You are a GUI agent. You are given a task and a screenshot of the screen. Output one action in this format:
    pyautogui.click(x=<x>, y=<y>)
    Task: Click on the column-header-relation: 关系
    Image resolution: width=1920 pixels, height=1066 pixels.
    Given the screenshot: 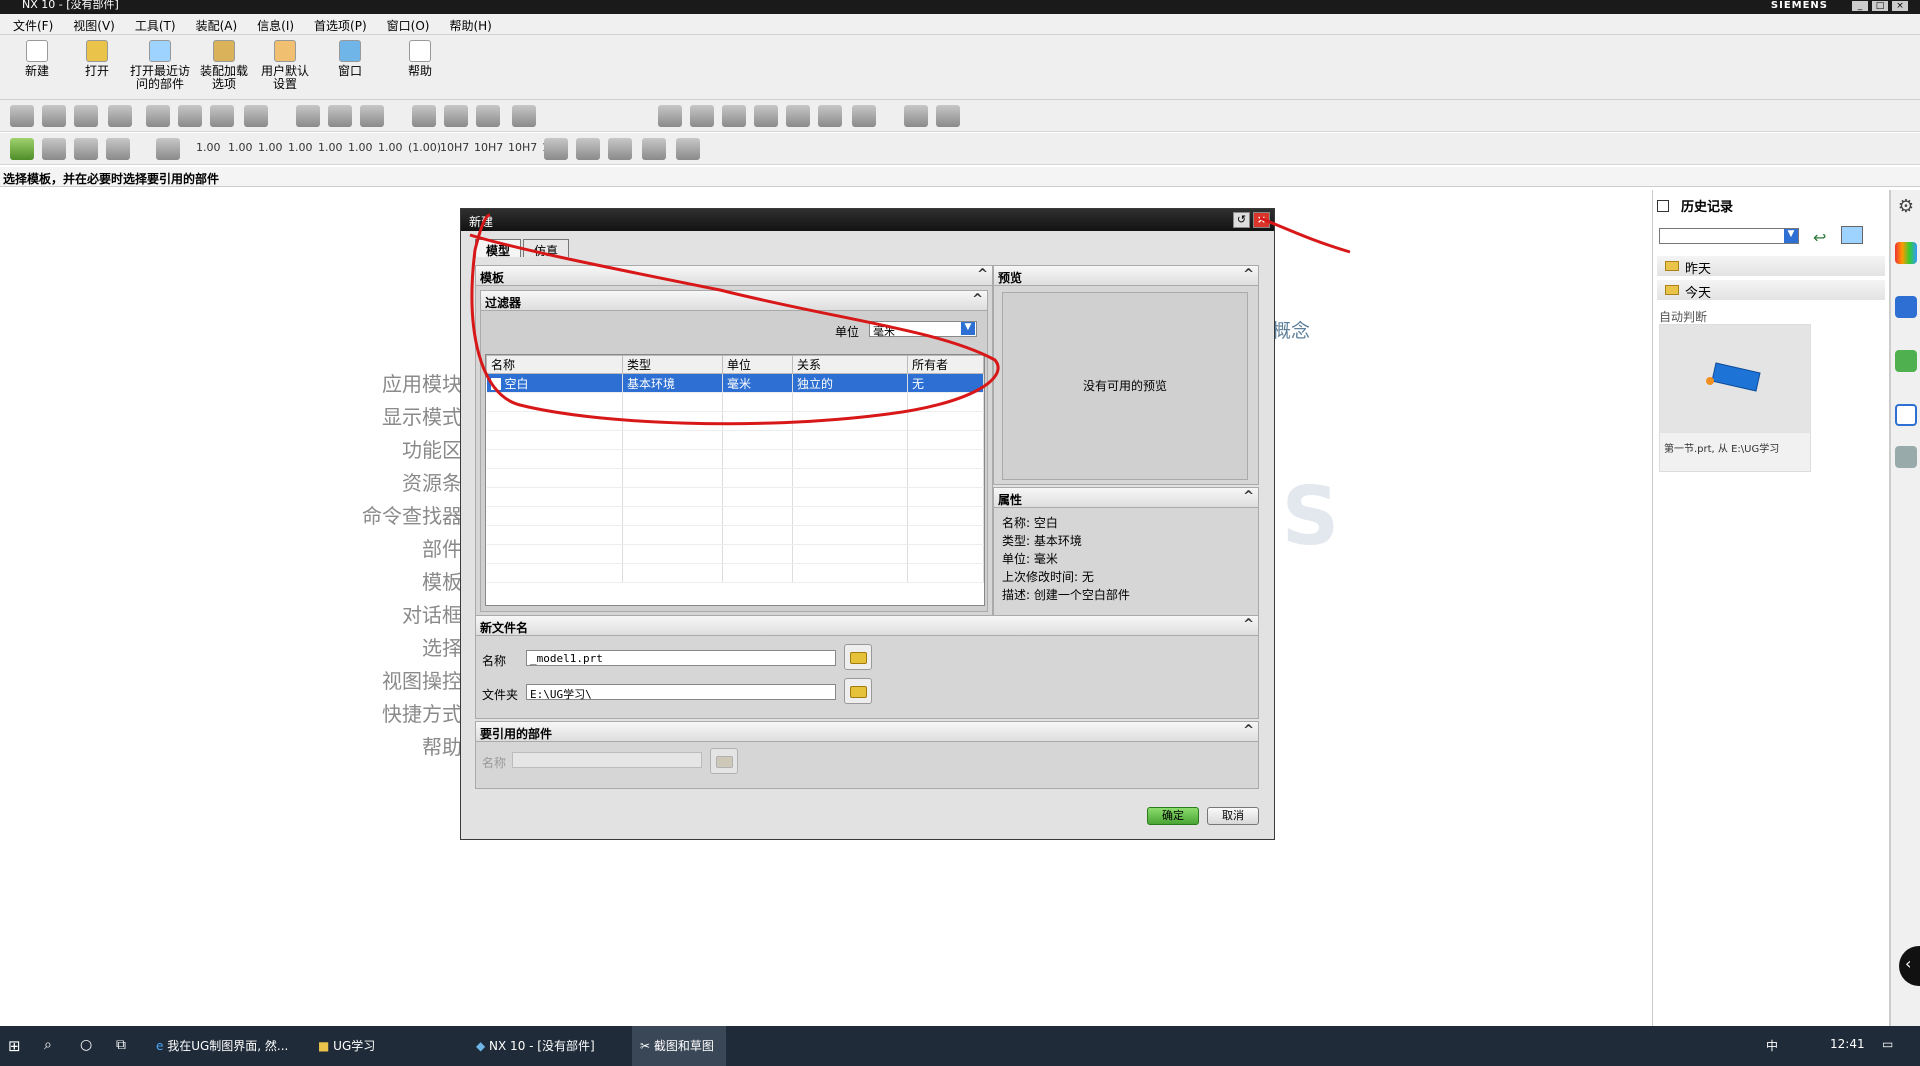 What is the action you would take?
    pyautogui.click(x=850, y=364)
    